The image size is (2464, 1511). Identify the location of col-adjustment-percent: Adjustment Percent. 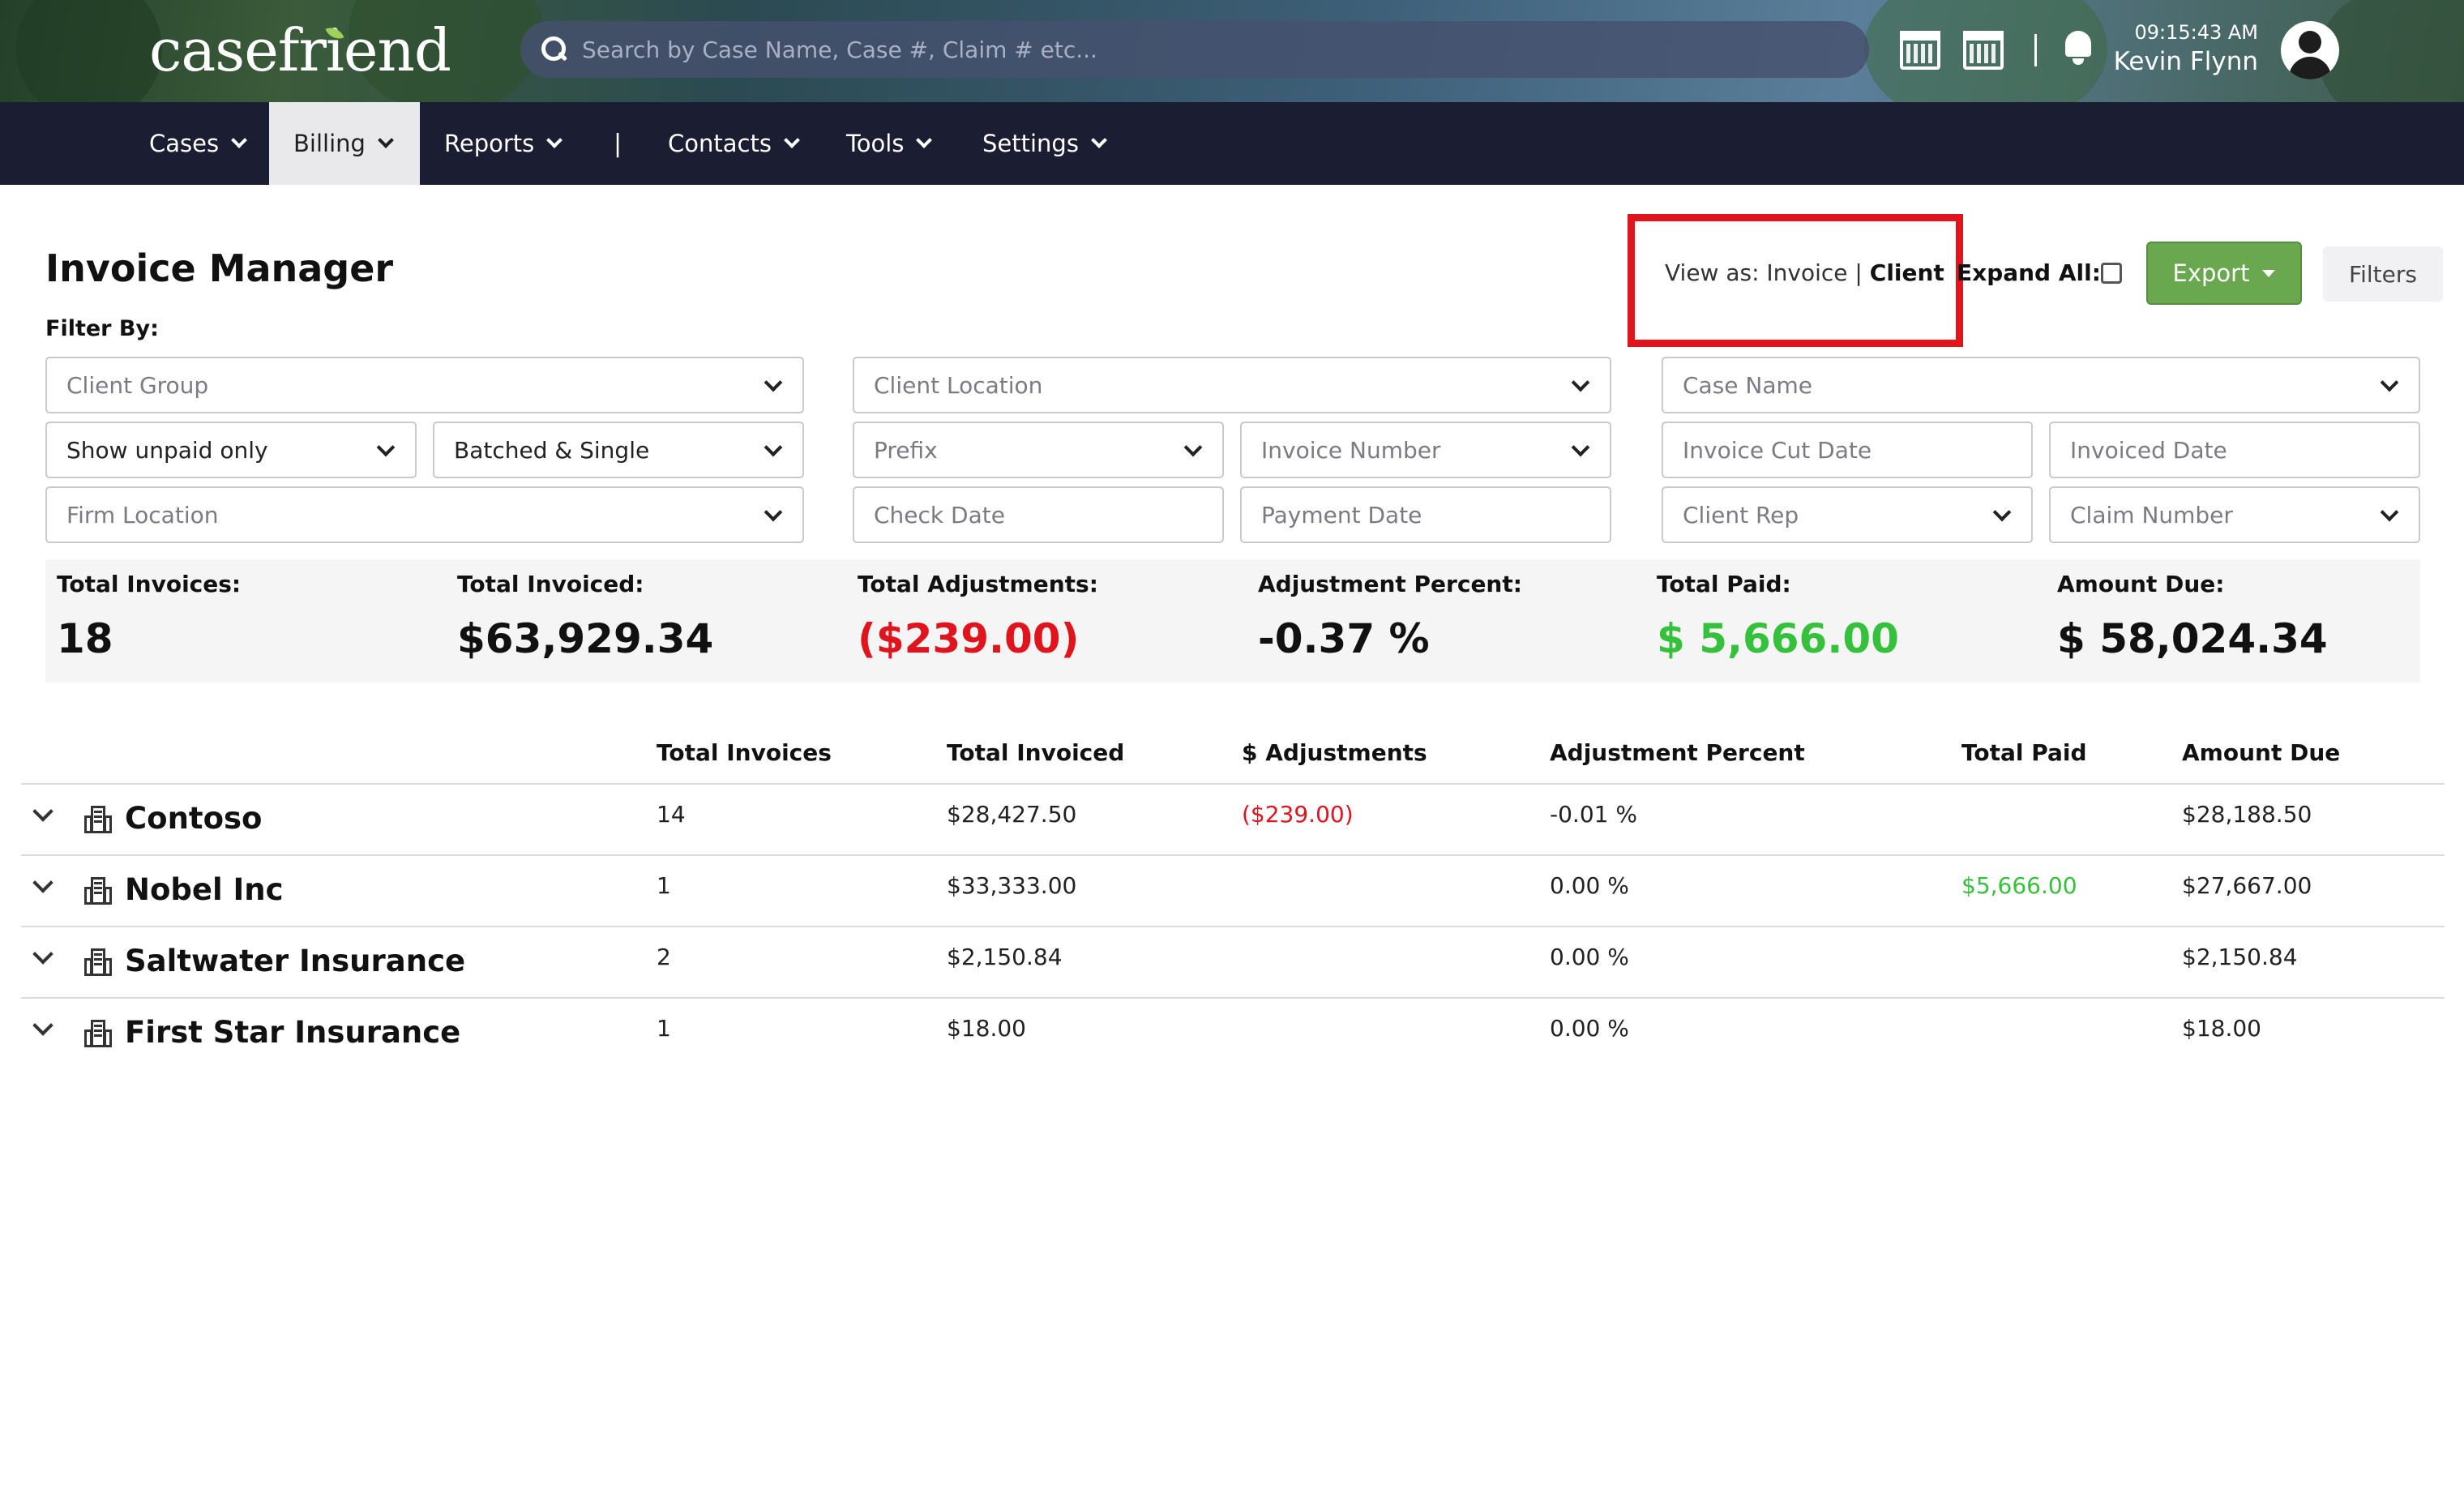
(1677, 753).